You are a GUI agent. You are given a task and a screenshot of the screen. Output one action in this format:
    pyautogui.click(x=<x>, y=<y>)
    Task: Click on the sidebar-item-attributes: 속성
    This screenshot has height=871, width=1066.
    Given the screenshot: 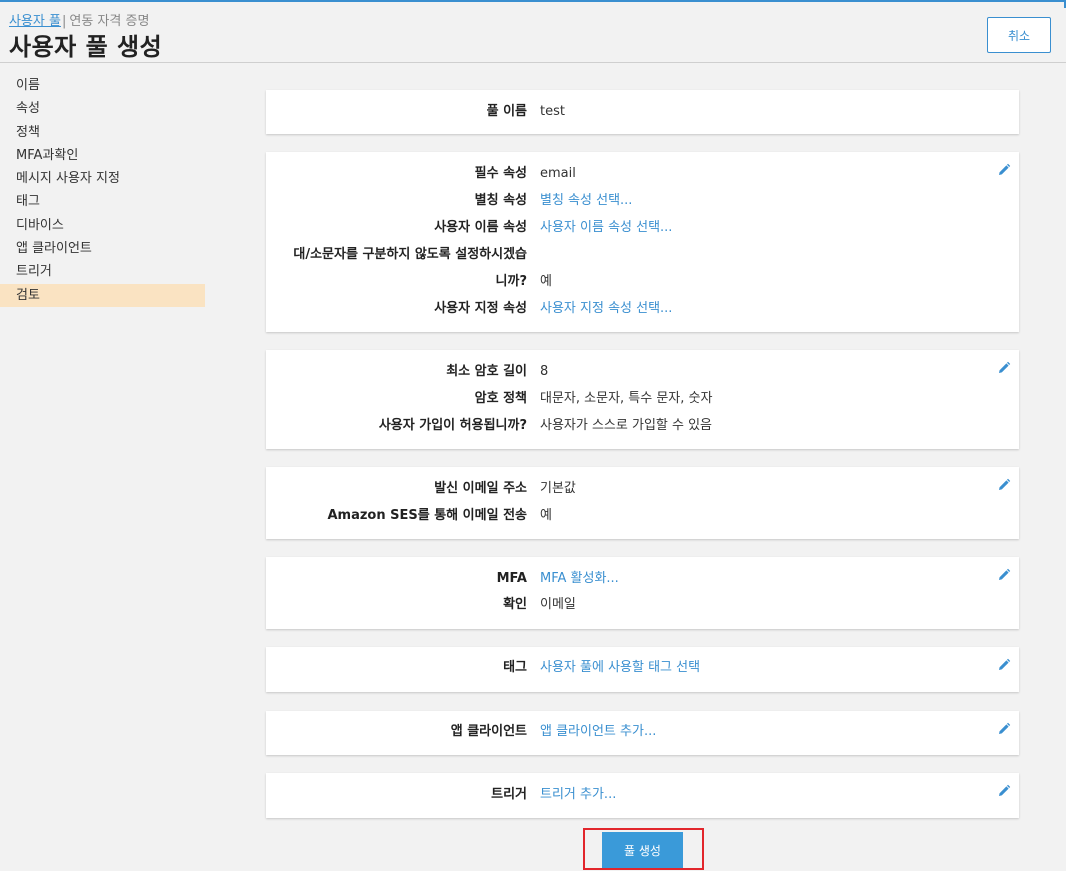 What is the action you would take?
    pyautogui.click(x=102, y=108)
    